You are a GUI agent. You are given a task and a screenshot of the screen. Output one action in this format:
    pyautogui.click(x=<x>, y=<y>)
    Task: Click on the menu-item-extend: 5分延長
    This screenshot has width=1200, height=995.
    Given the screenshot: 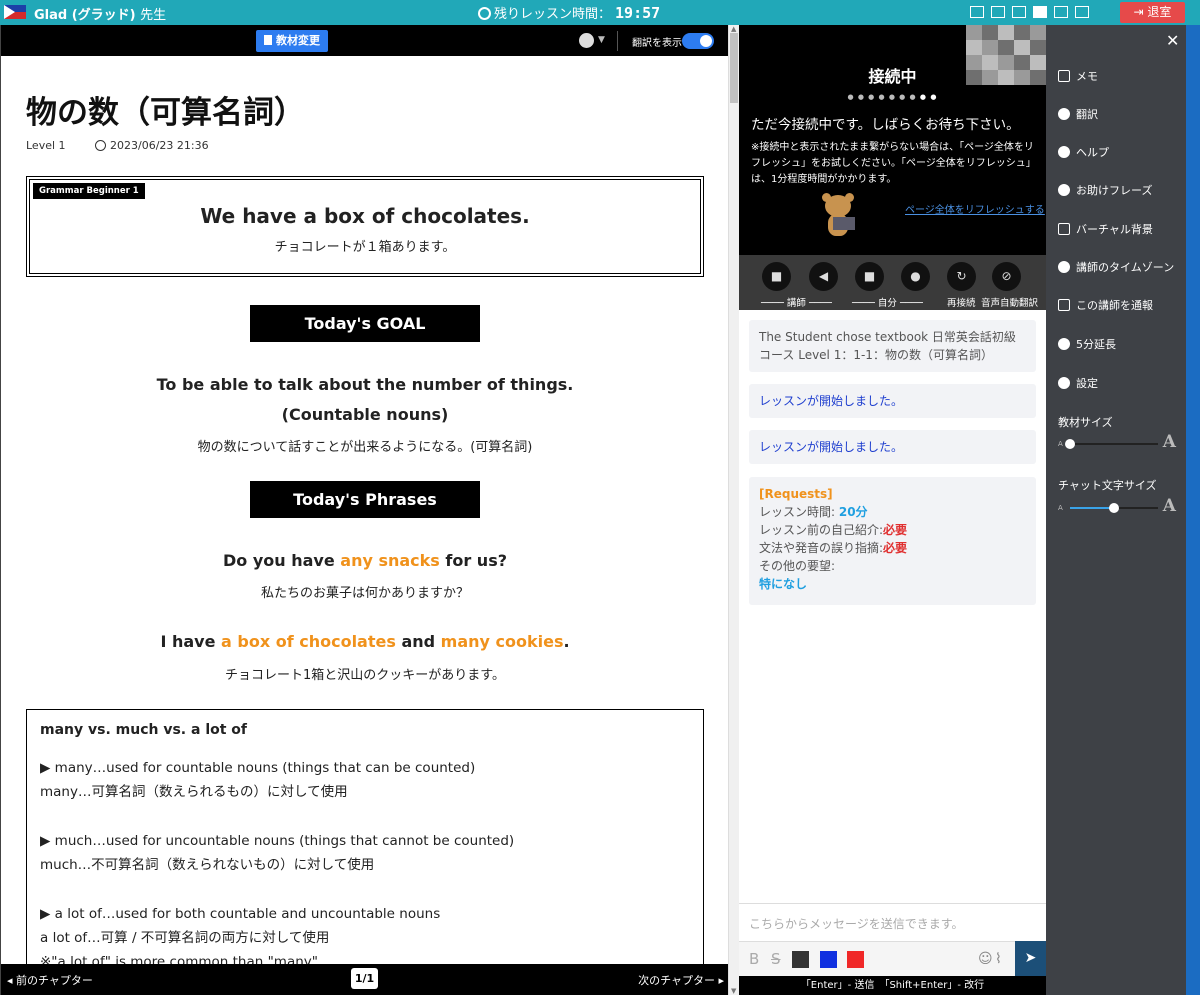 What is the action you would take?
    pyautogui.click(x=1087, y=344)
    